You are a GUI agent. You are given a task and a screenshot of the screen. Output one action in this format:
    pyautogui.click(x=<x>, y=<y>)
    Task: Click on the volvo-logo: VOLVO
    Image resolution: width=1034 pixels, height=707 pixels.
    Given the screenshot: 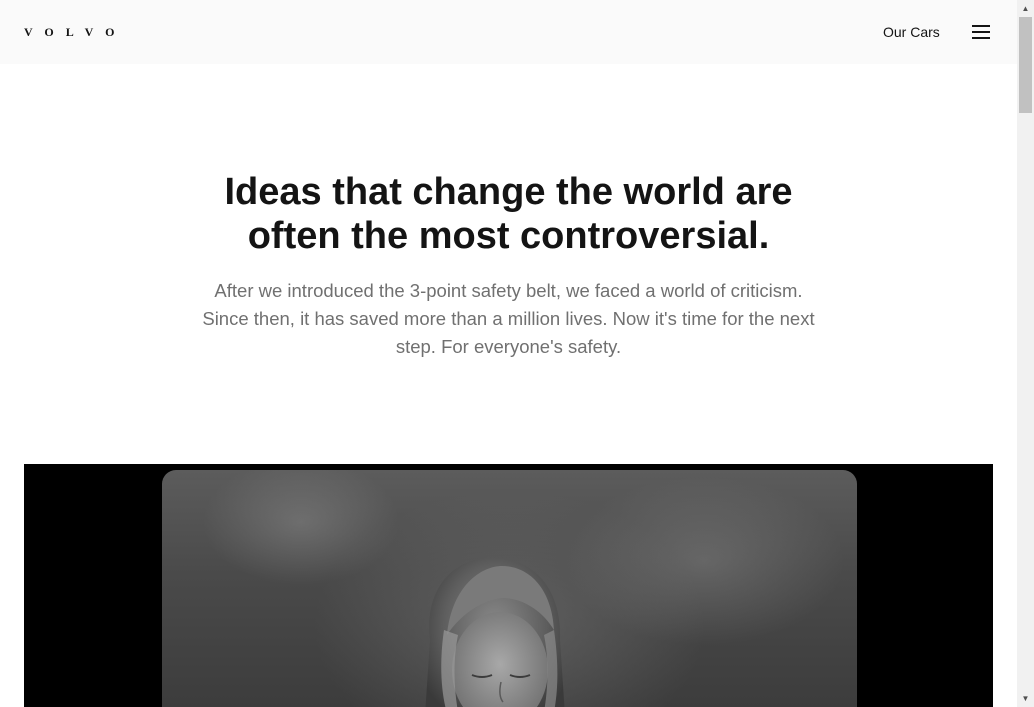 What is the action you would take?
    pyautogui.click(x=75, y=32)
    